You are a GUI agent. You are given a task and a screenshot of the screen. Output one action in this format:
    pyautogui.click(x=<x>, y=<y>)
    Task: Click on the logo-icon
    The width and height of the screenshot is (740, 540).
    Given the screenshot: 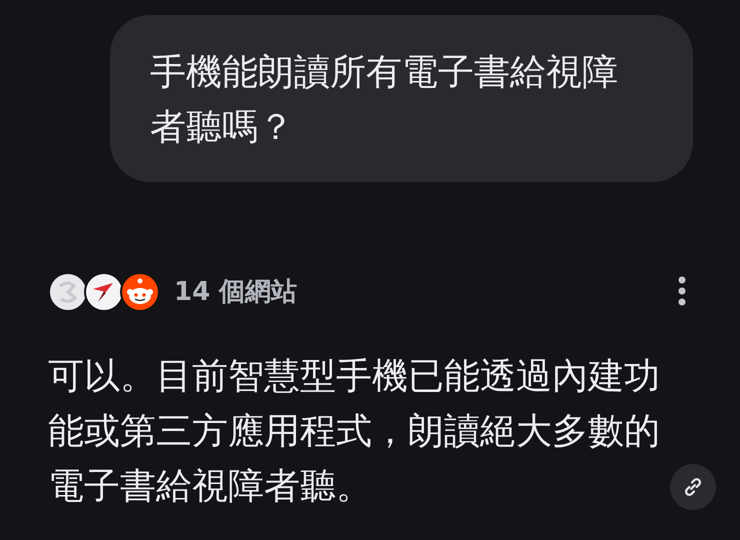 What is the action you would take?
    pyautogui.click(x=104, y=292)
    